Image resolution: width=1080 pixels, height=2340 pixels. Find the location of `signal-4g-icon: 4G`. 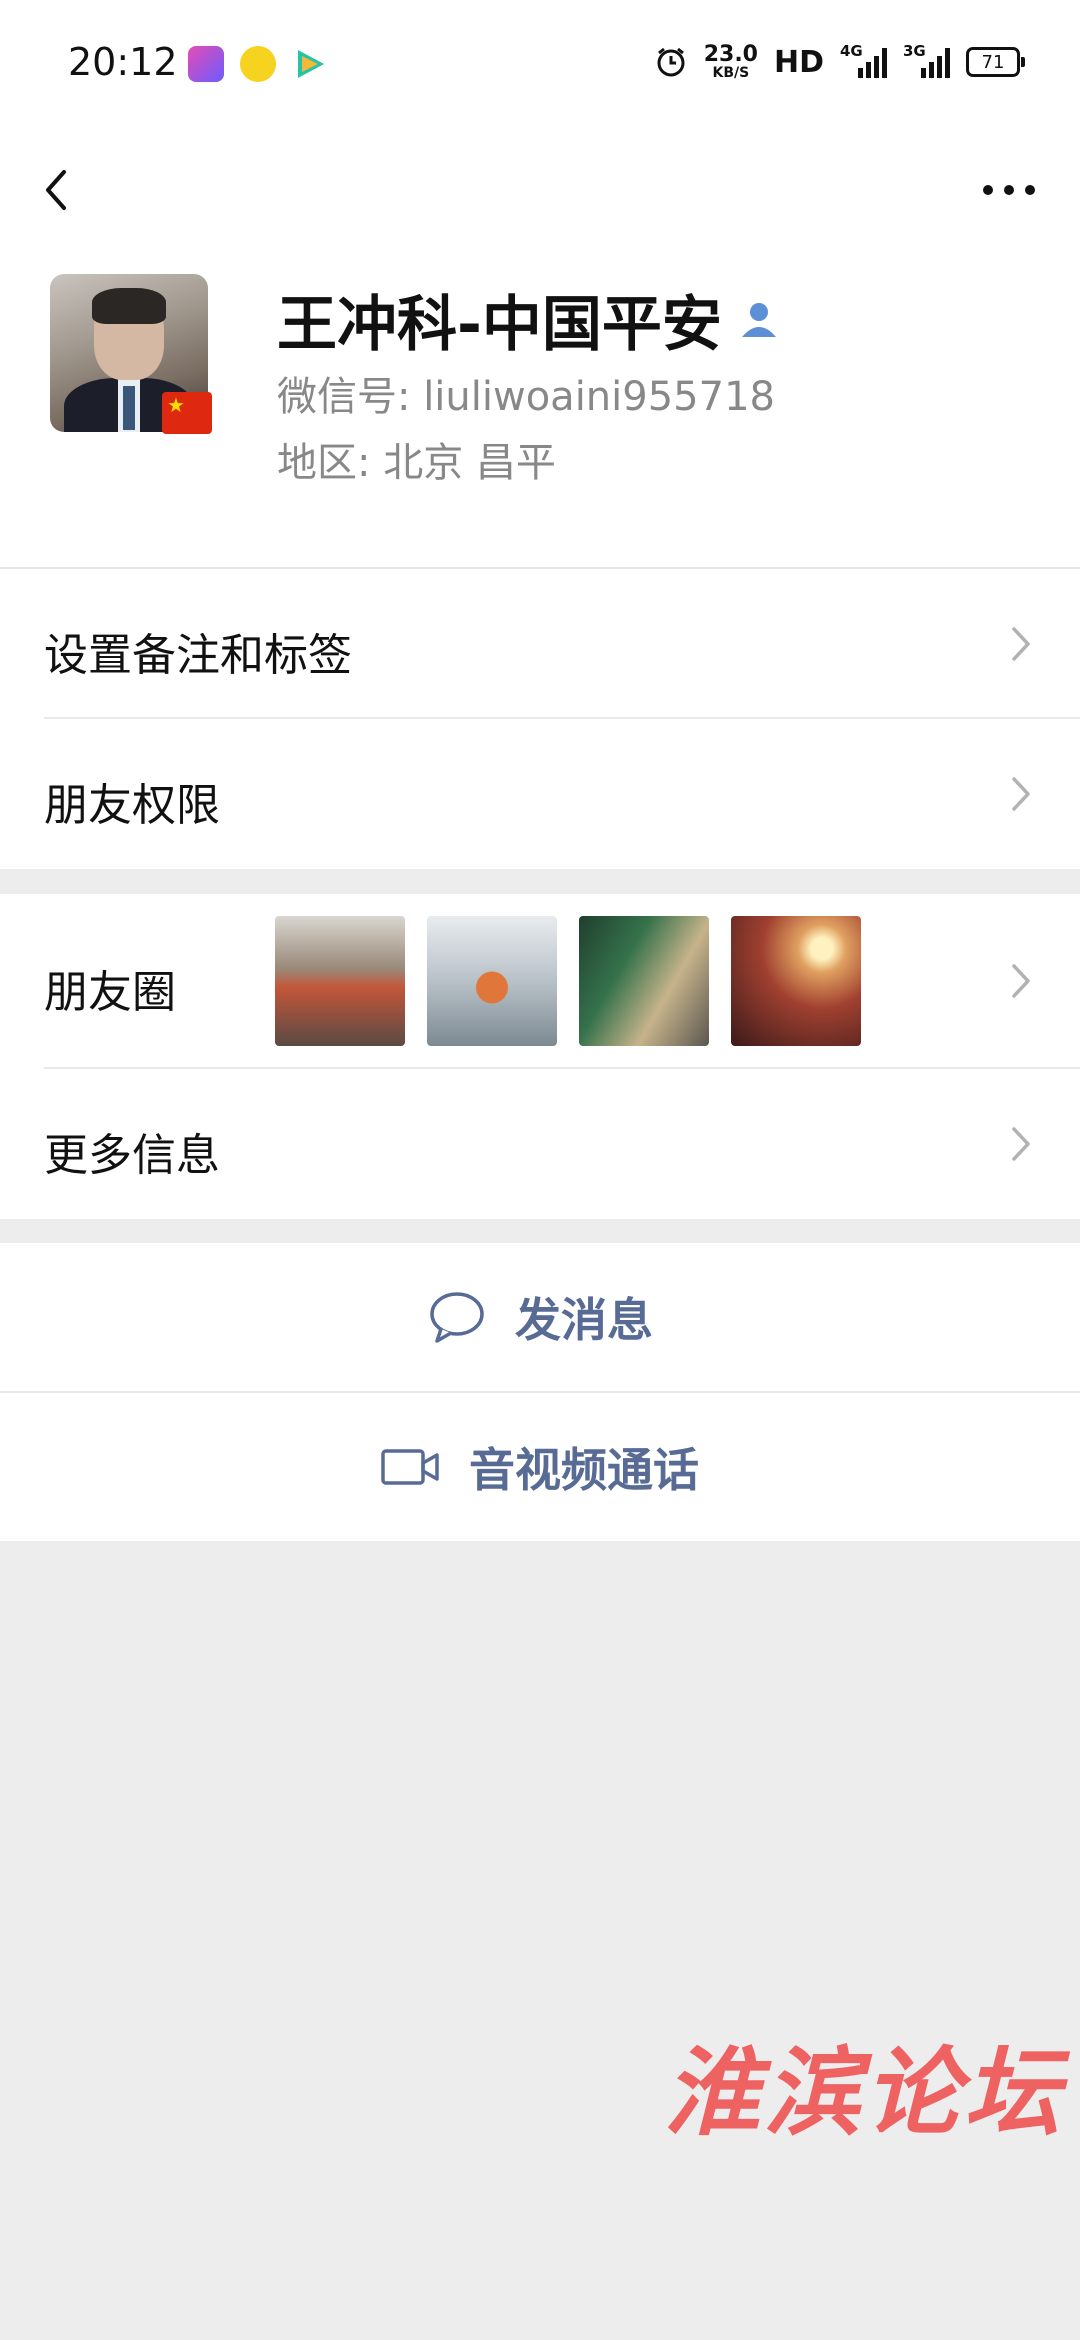

signal-4g-icon: 4G is located at coordinates (863, 60).